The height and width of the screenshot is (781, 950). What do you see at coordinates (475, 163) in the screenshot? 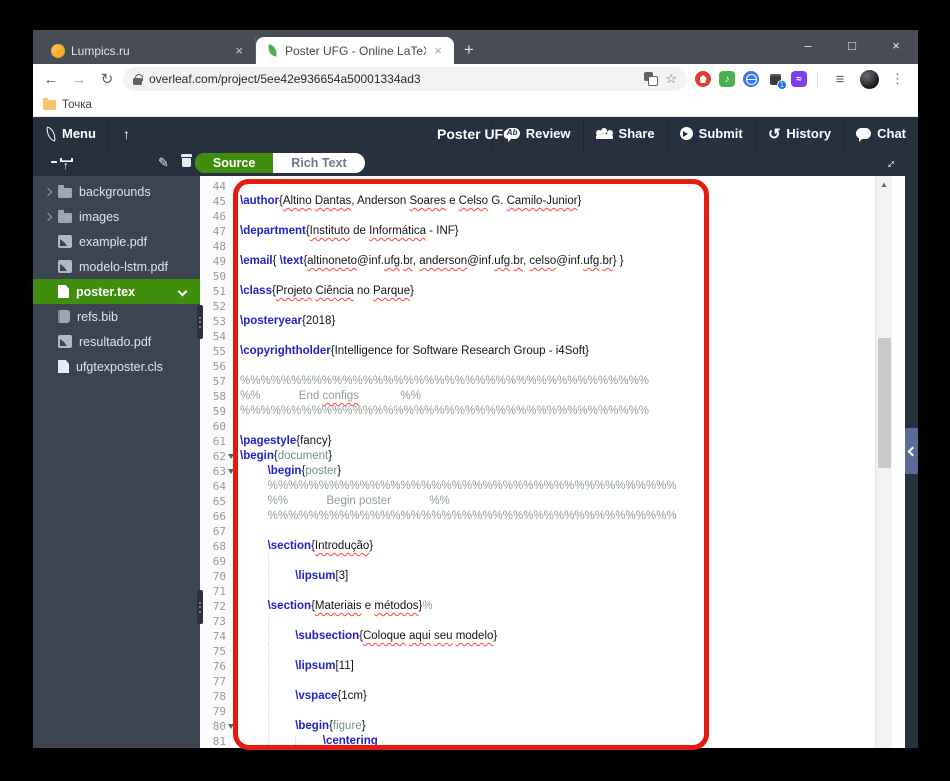
I see `editor-toolbar: ✎ Source Rich Text ↔` at bounding box center [475, 163].